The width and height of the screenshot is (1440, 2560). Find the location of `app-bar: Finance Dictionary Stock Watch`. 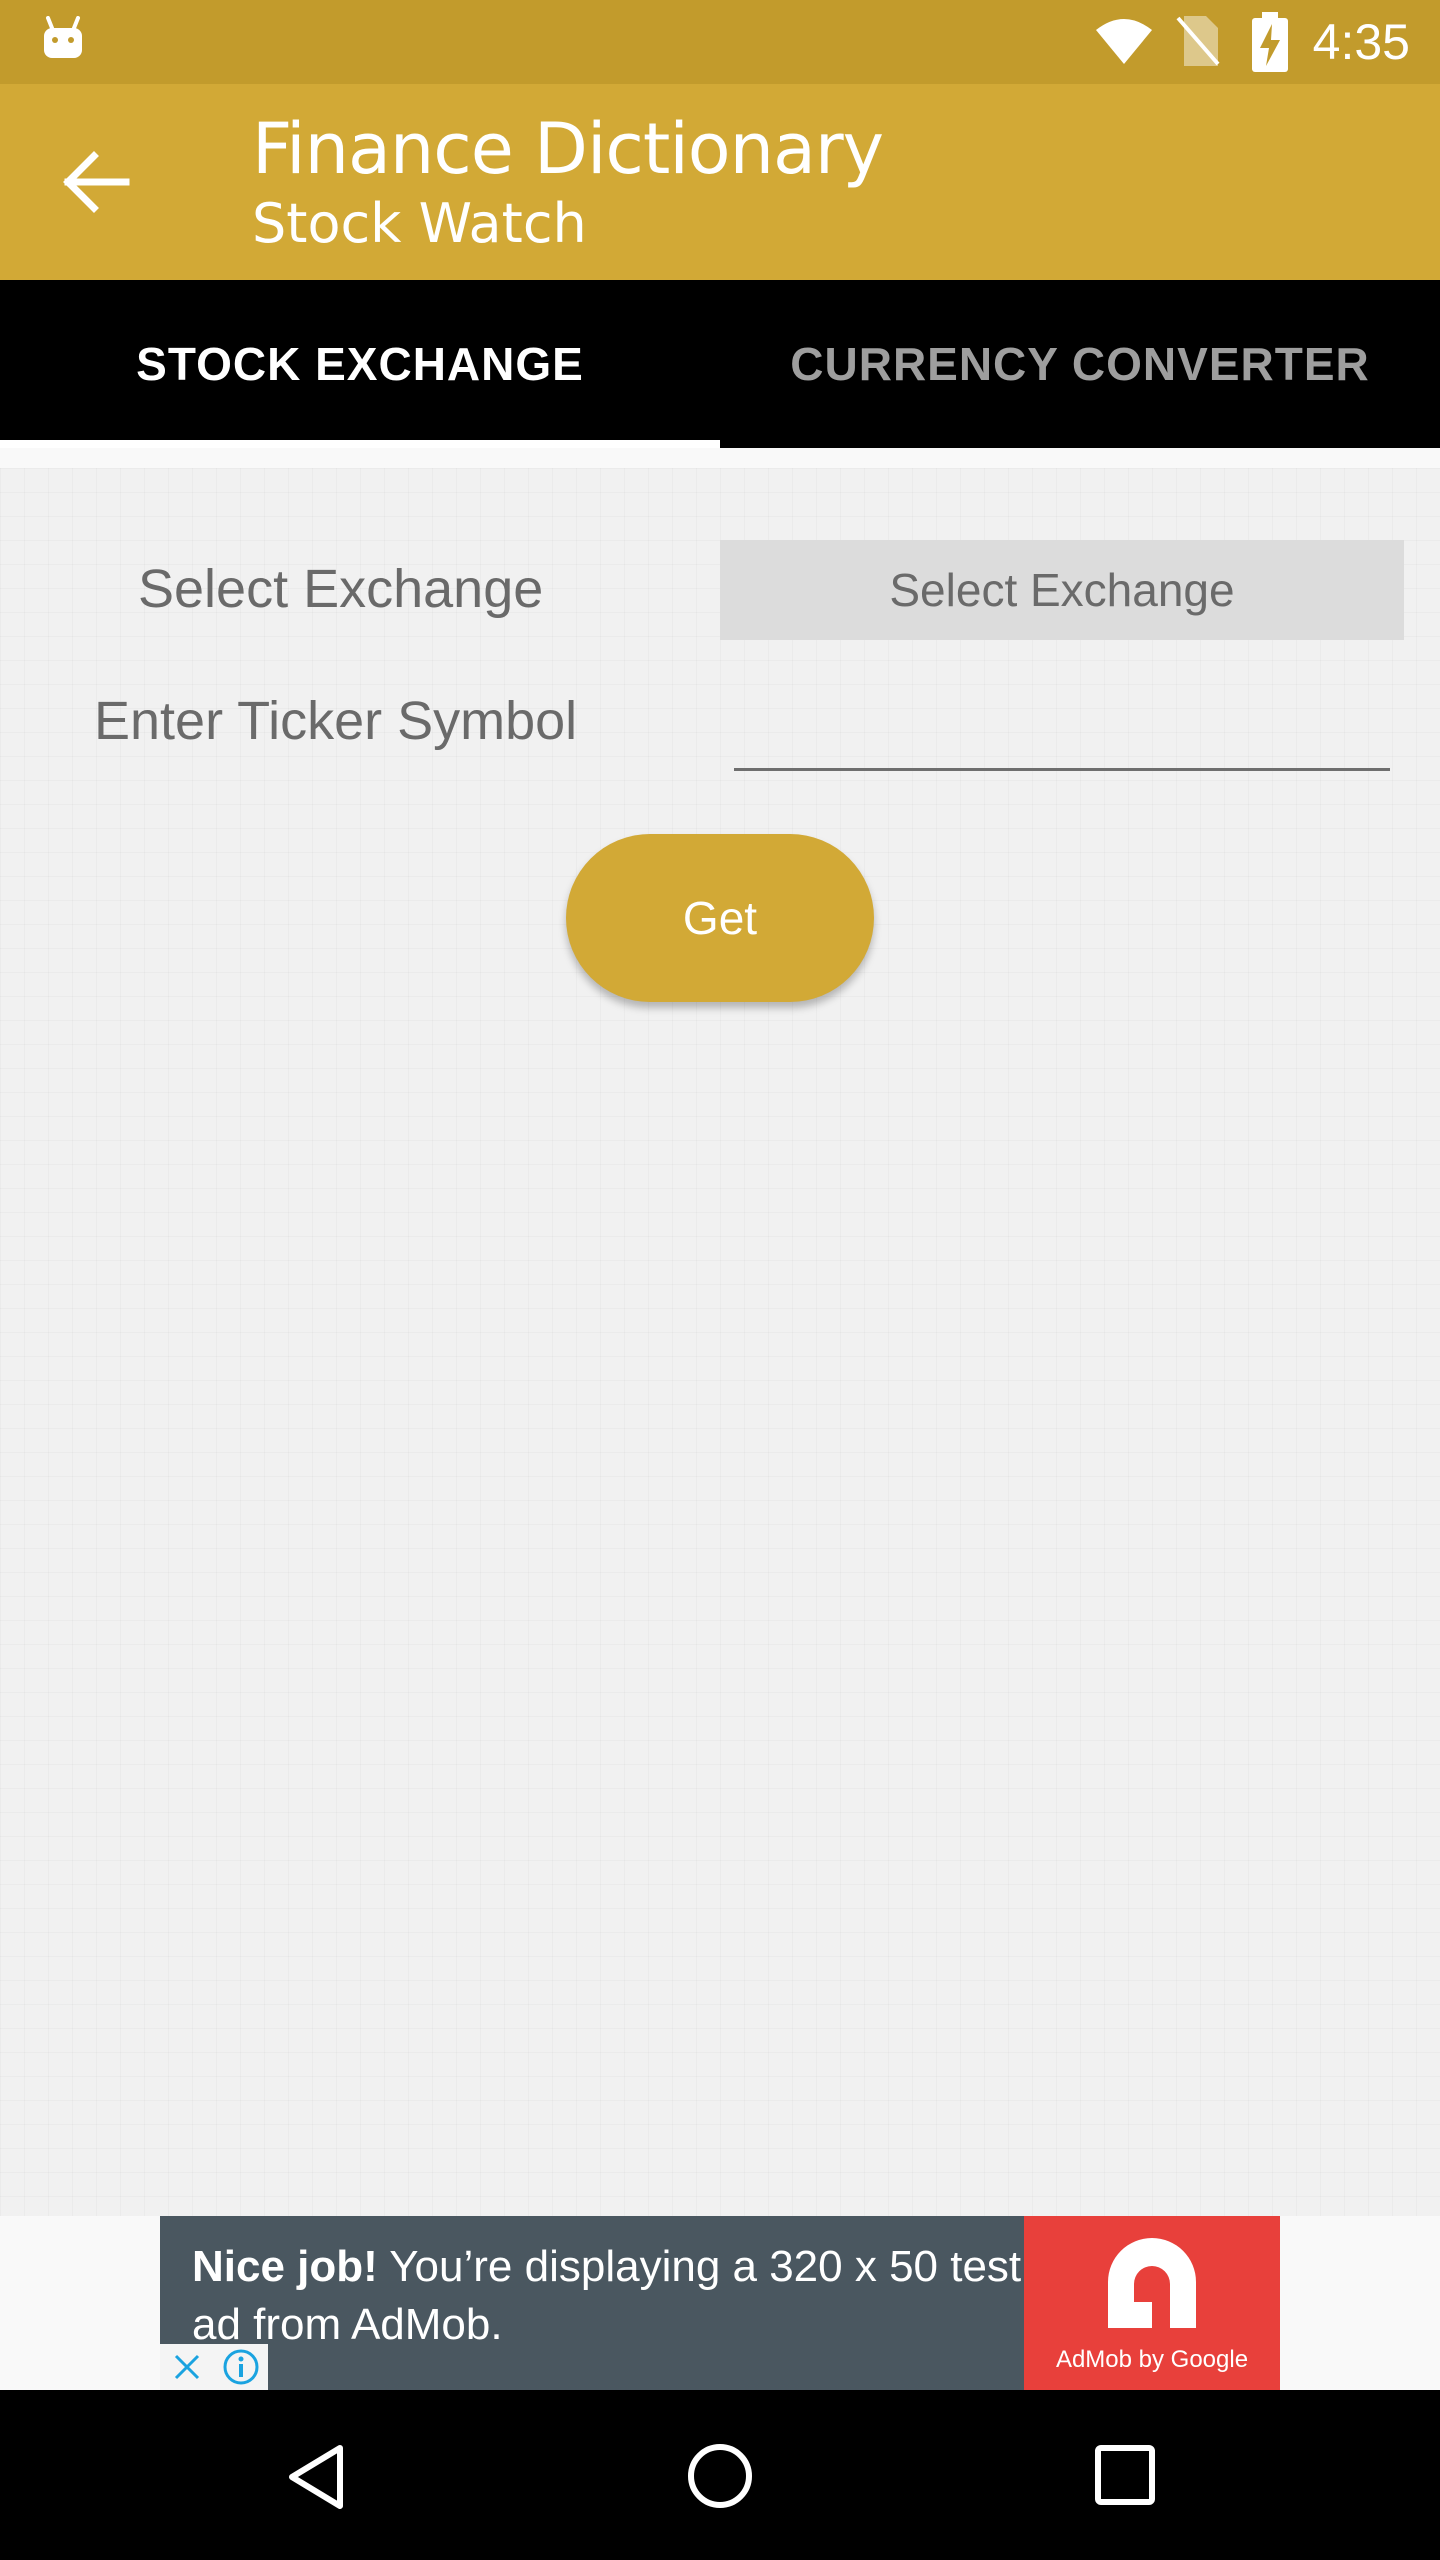

app-bar: Finance Dictionary Stock Watch is located at coordinates (720, 182).